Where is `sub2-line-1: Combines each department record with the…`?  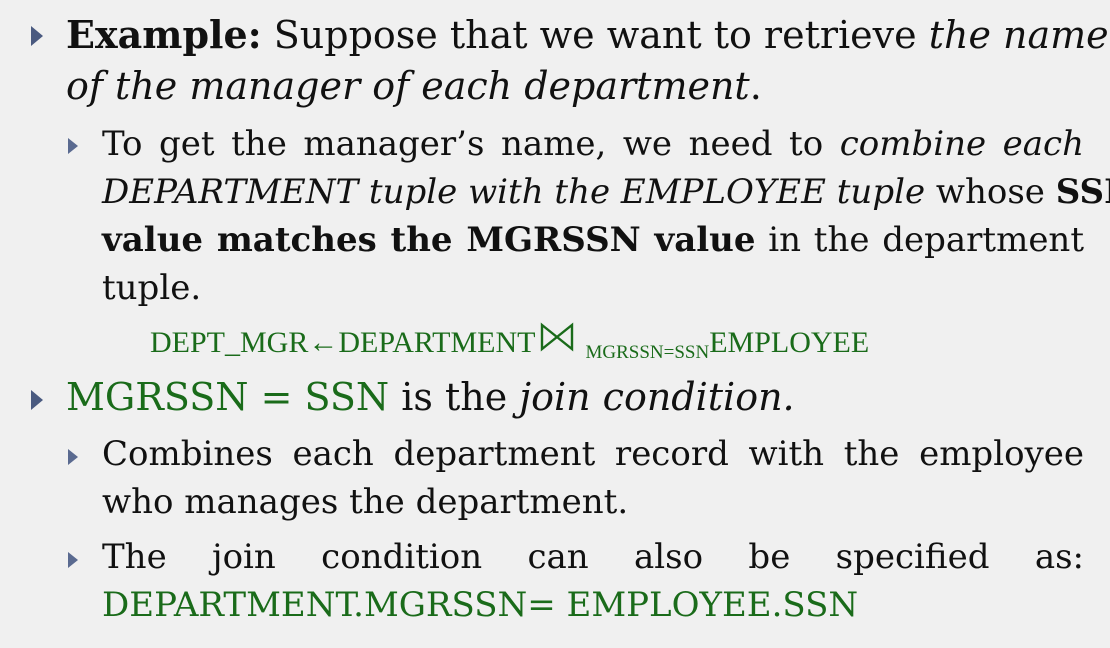 sub2-line-1: Combines each department record with the… is located at coordinates (593, 454).